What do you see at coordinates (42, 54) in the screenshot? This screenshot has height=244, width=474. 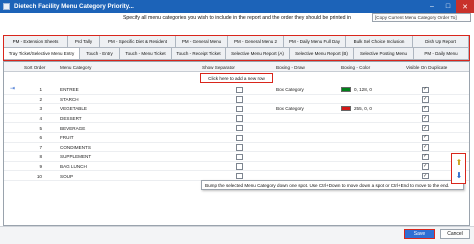 I see `tab-tray-ticket-selective-menu-entry: Tray Ticket/Selective Menu Entry` at bounding box center [42, 54].